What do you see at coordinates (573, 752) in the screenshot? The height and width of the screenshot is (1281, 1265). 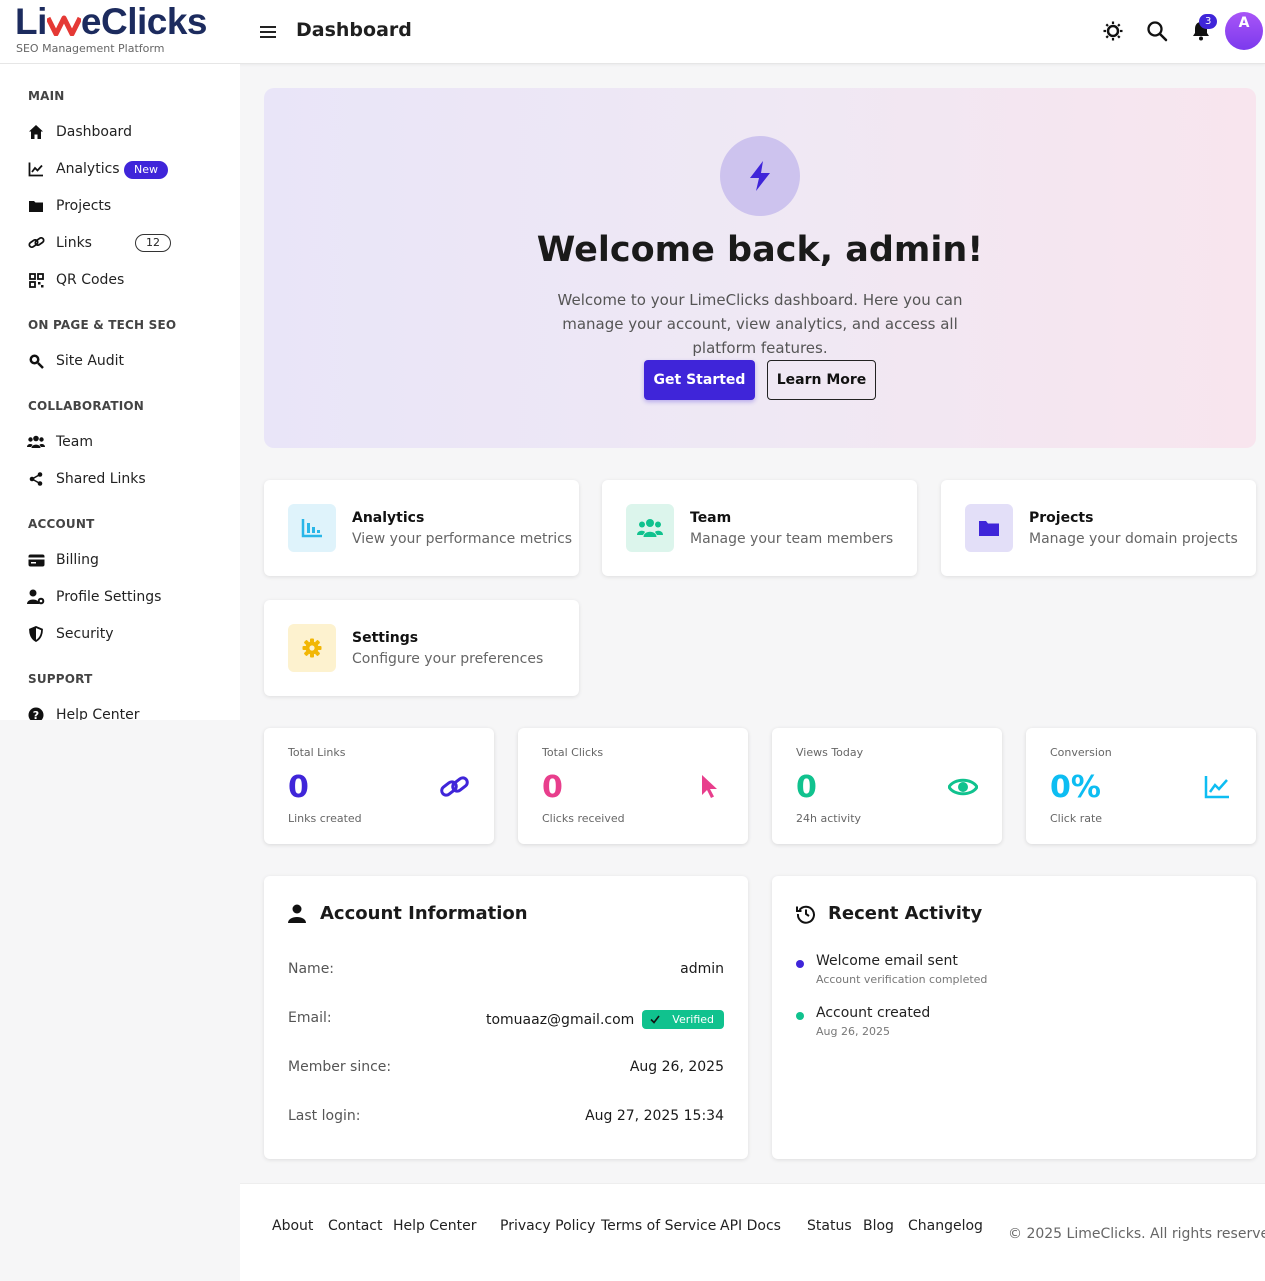 I see `stat-label: Total Clicks` at bounding box center [573, 752].